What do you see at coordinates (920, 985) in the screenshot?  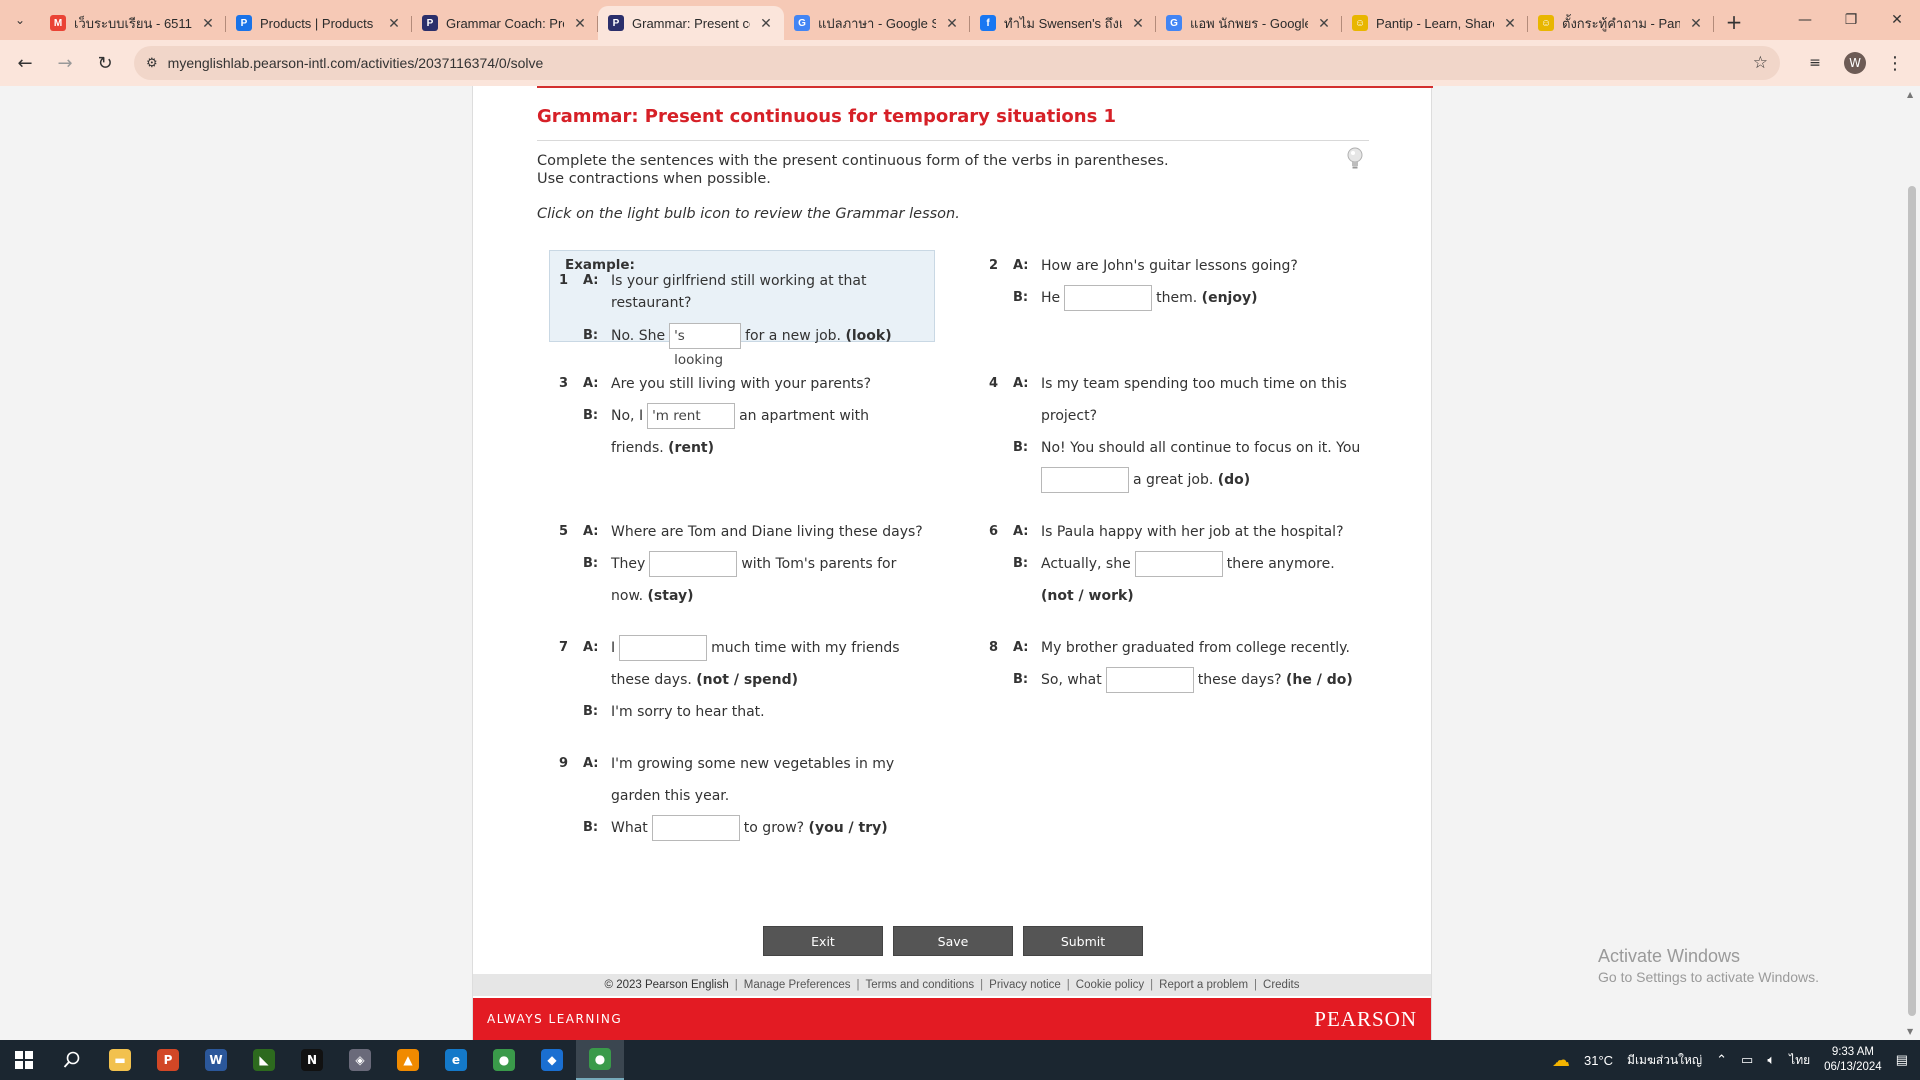 I see `footer-link-terms: Terms and conditions` at bounding box center [920, 985].